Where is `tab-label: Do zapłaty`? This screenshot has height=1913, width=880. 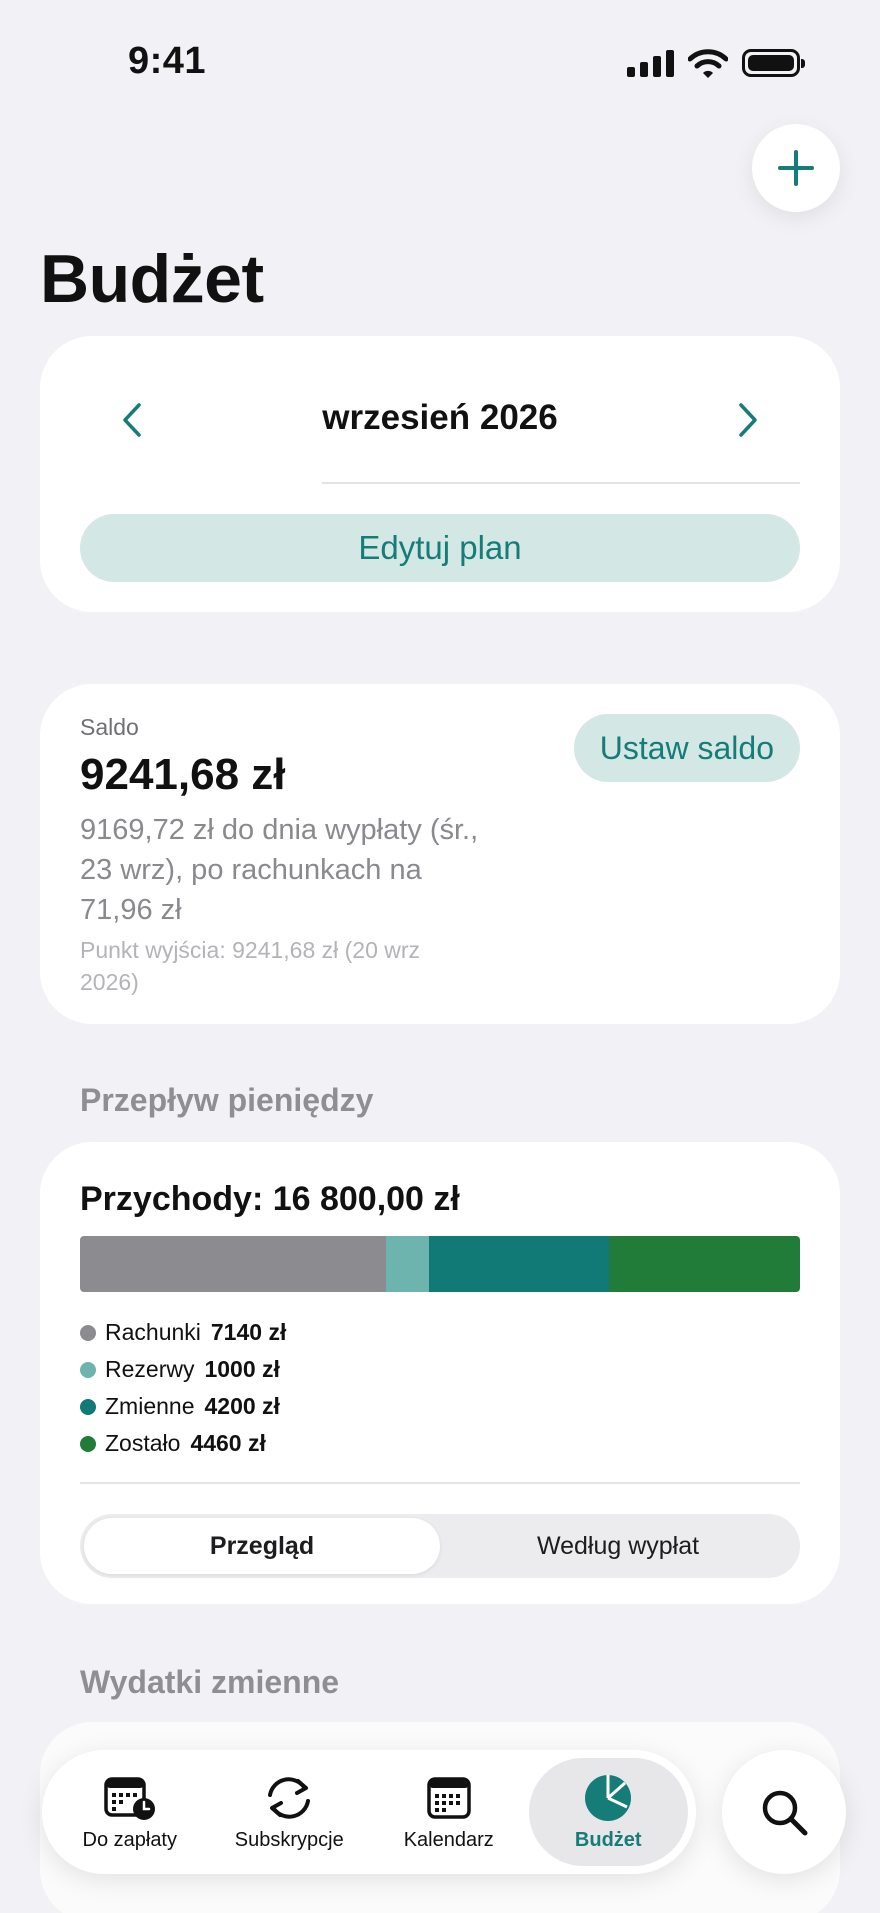 tab-label: Do zapłaty is located at coordinates (130, 1839).